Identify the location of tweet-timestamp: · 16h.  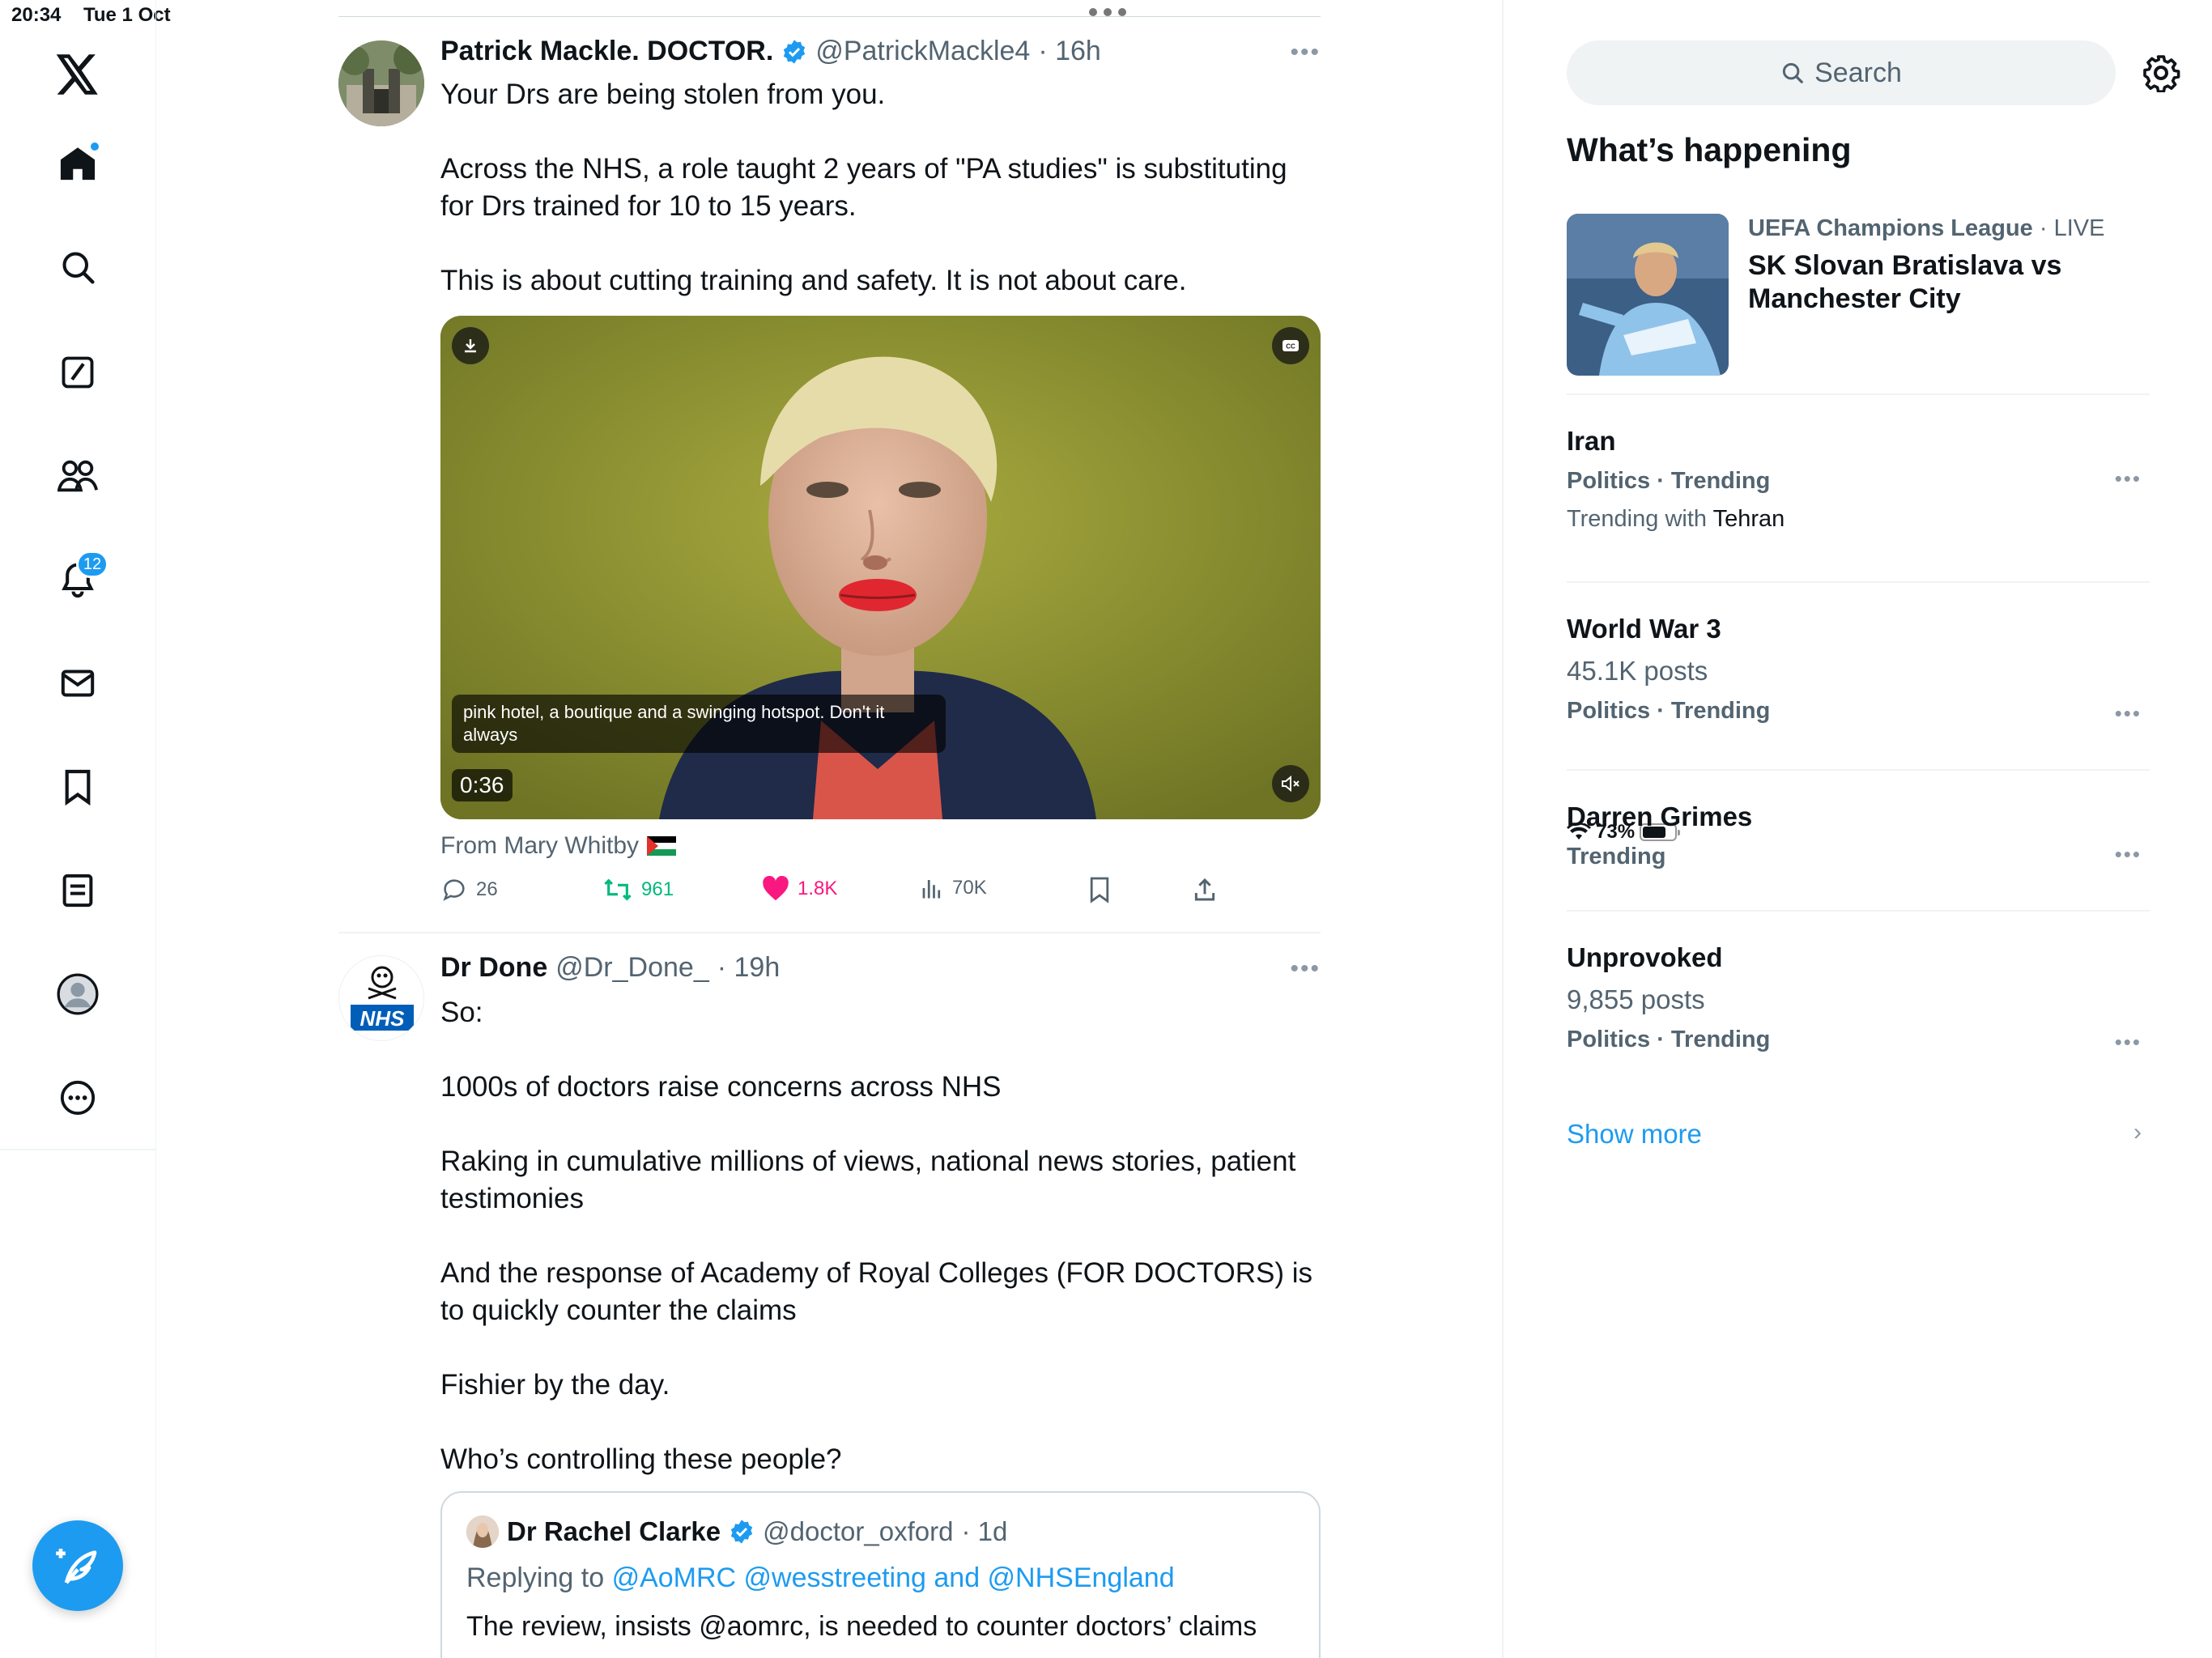
(1070, 51).